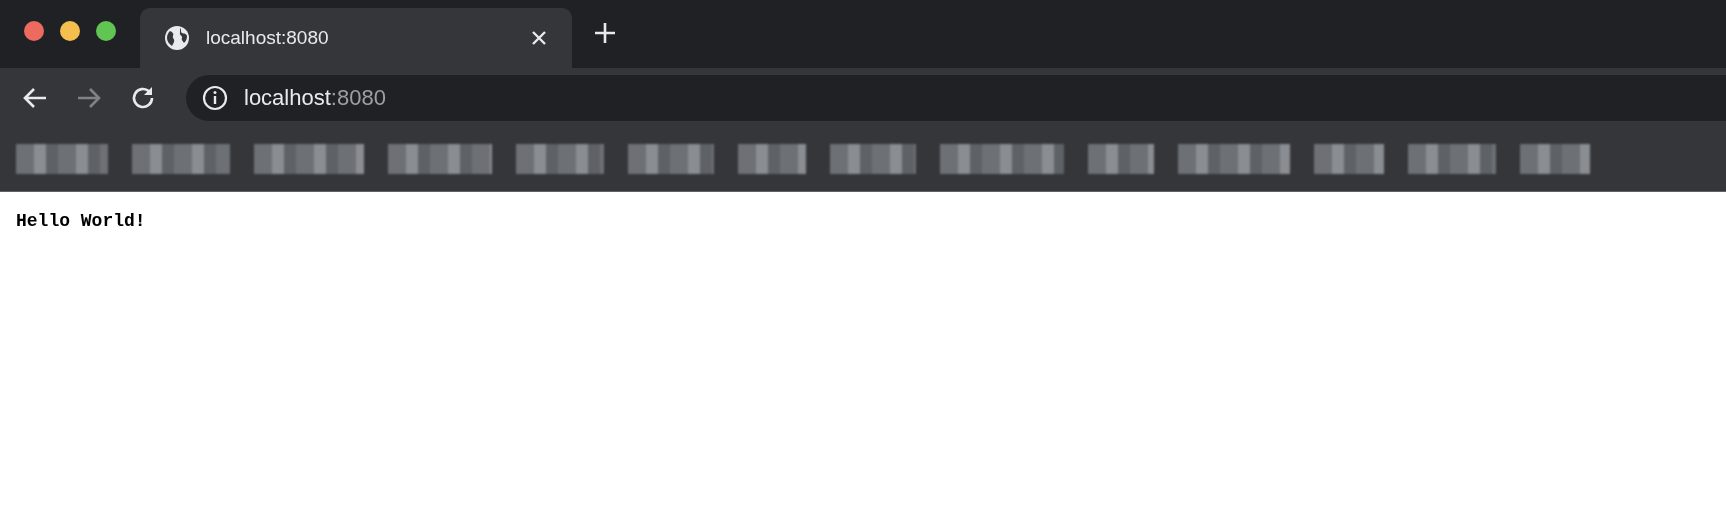 This screenshot has height=518, width=1726. I want to click on page-text: Hello World!, so click(81, 221).